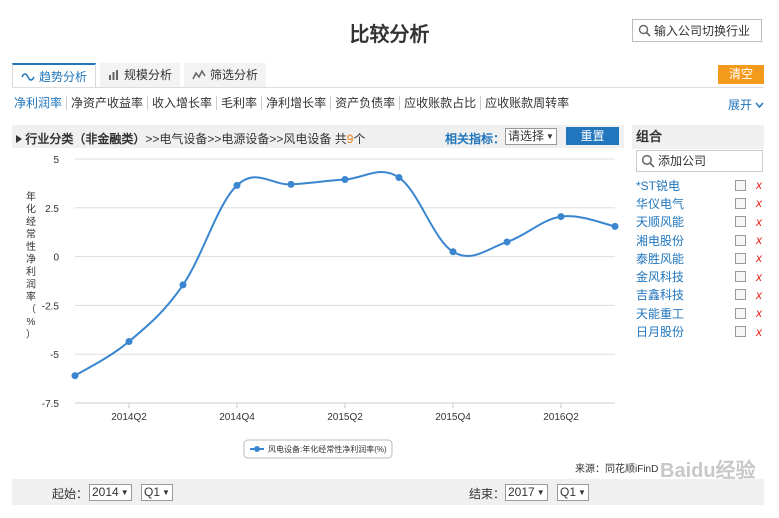 This screenshot has width=779, height=518. Describe the element at coordinates (234, 75) in the screenshot. I see `tab-label: 筛选分析` at that location.